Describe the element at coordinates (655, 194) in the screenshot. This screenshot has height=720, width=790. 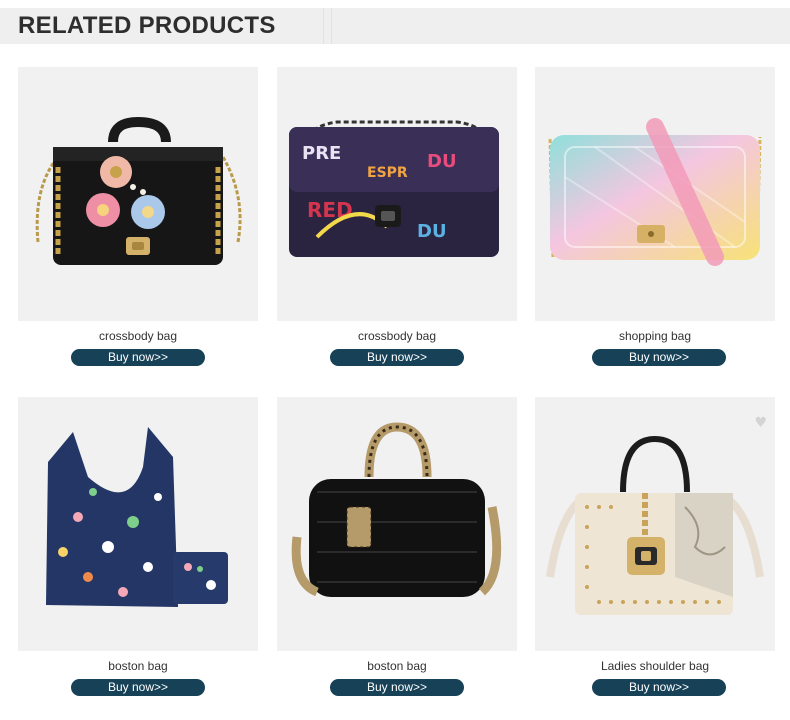
I see `product-image-jelly-bag` at that location.